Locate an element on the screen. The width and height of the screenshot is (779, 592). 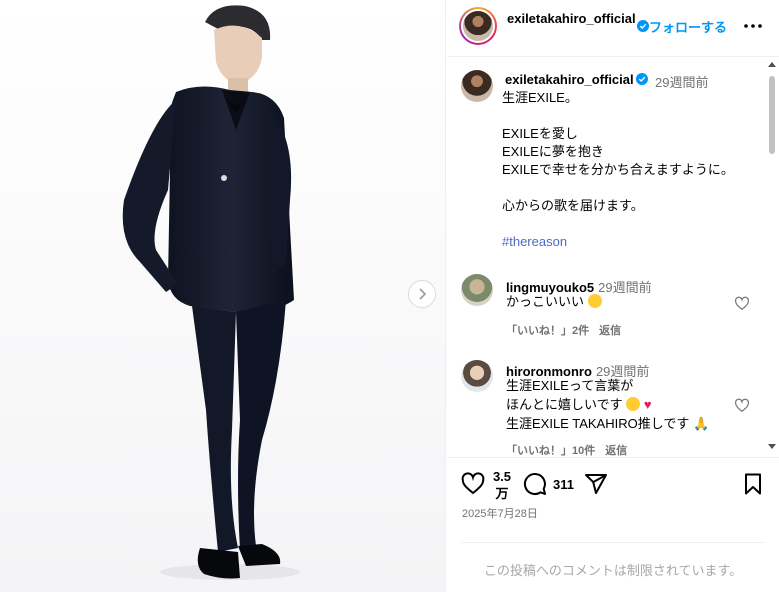
caption-line: EXILEを愛し is located at coordinates (540, 133).